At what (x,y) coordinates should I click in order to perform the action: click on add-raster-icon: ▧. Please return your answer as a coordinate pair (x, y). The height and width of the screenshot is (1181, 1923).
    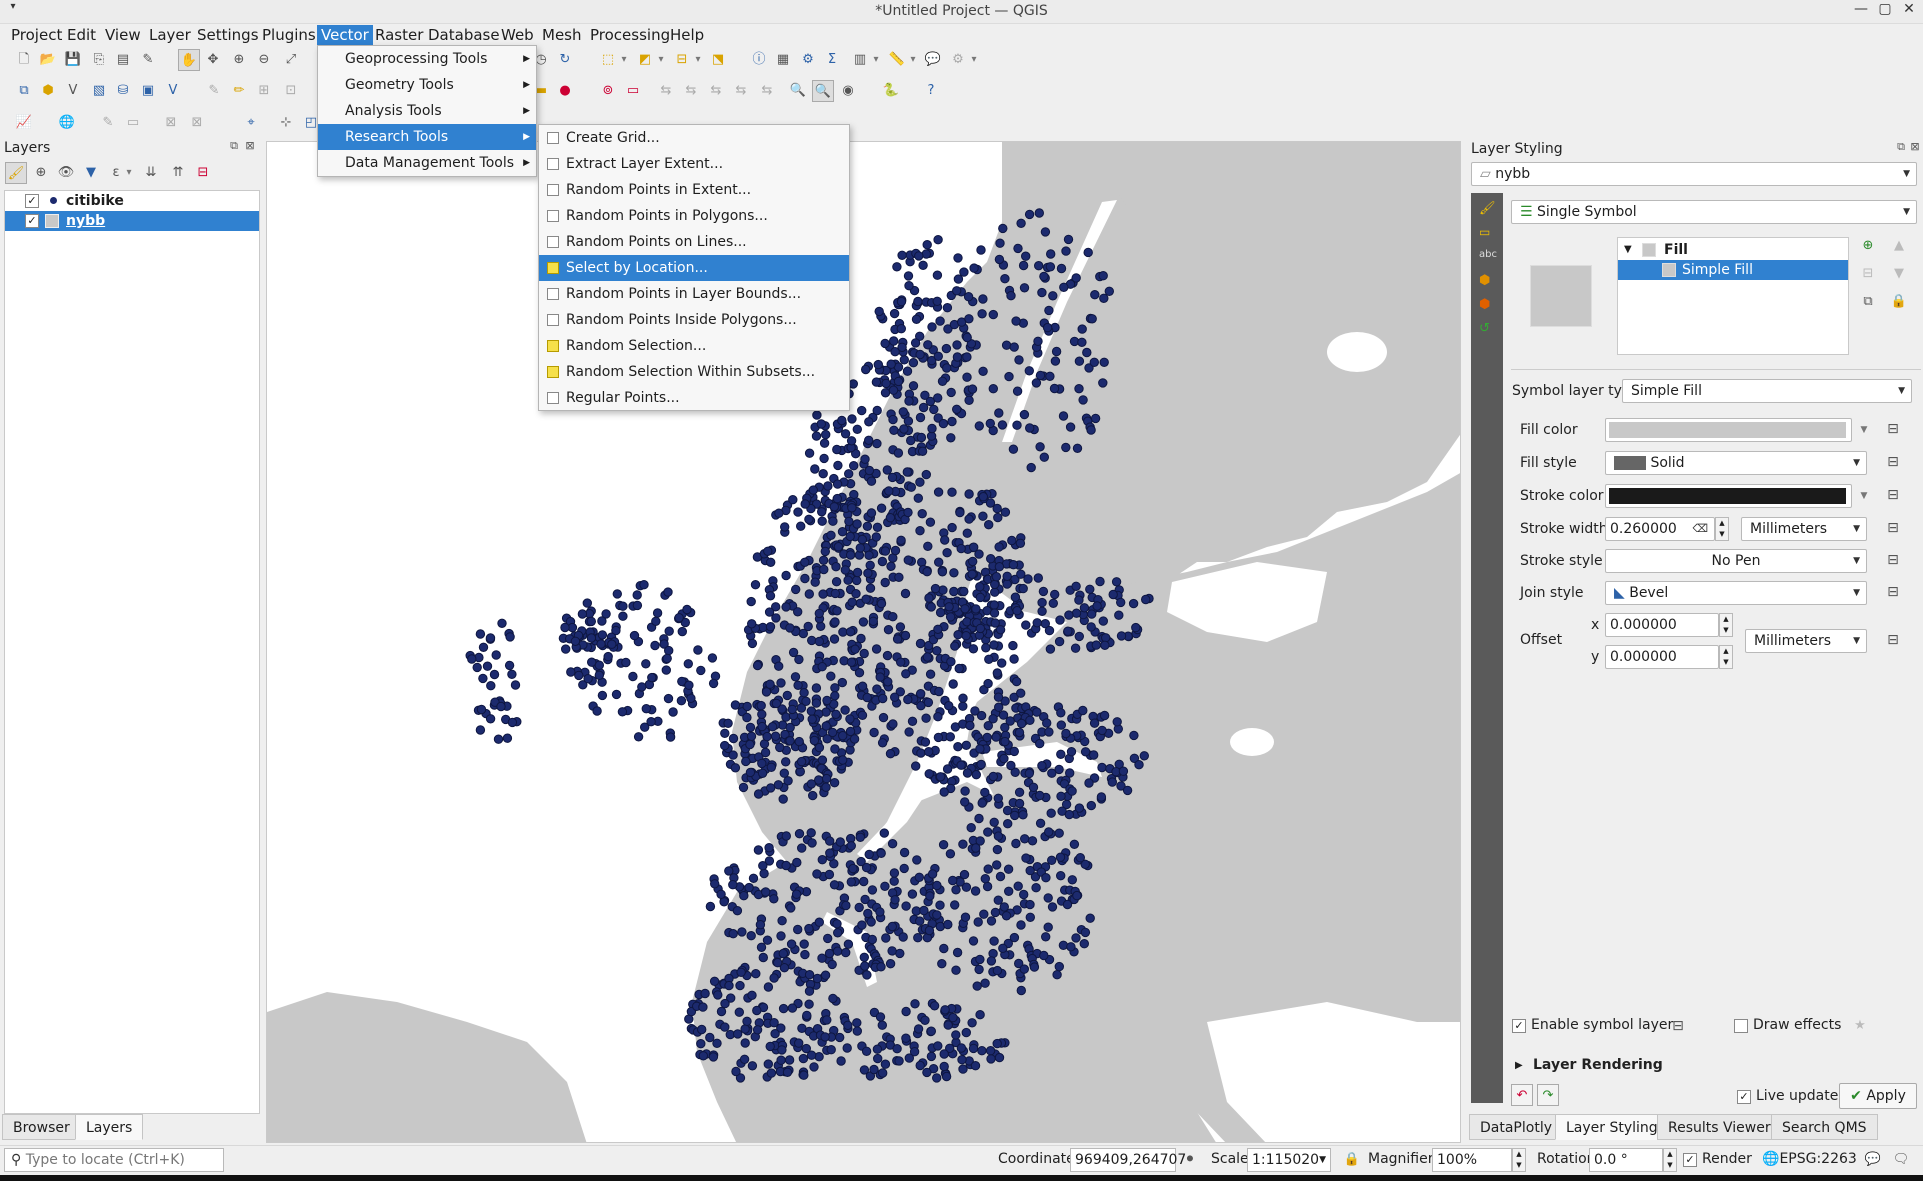
    Looking at the image, I should click on (99, 91).